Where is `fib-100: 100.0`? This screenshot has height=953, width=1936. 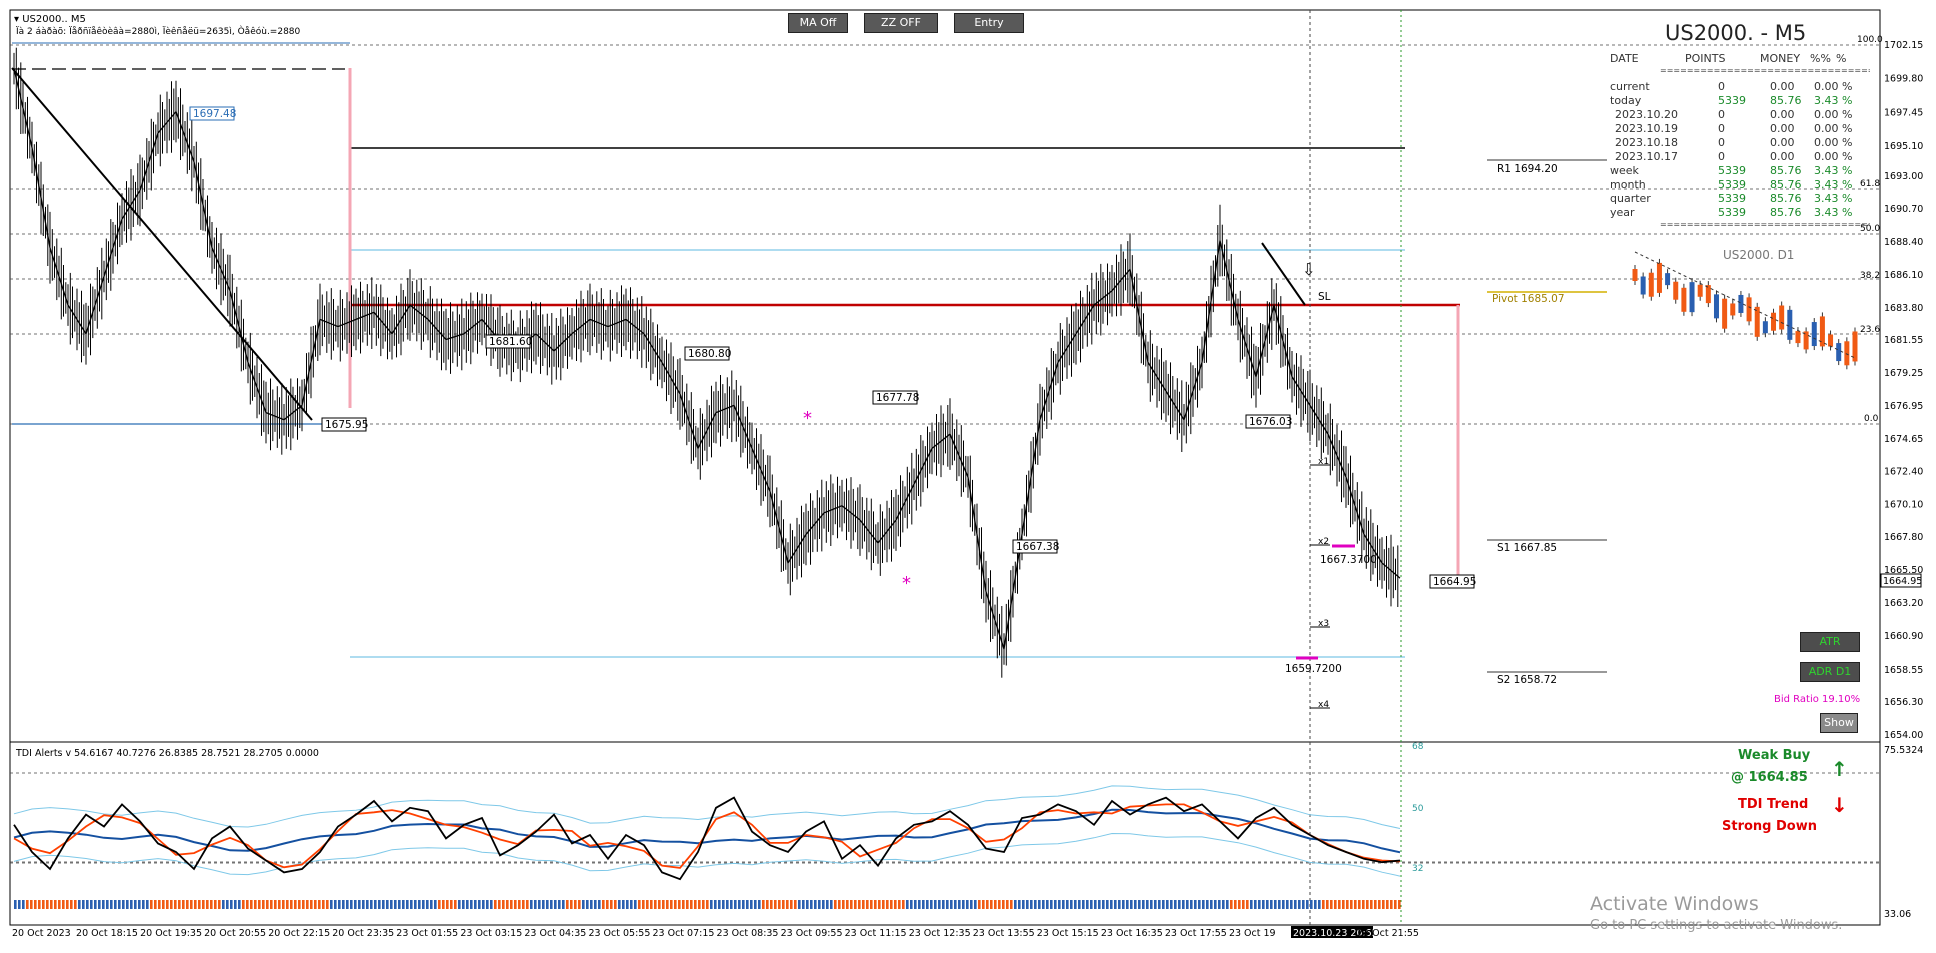
fib-100: 100.0 is located at coordinates (1870, 40).